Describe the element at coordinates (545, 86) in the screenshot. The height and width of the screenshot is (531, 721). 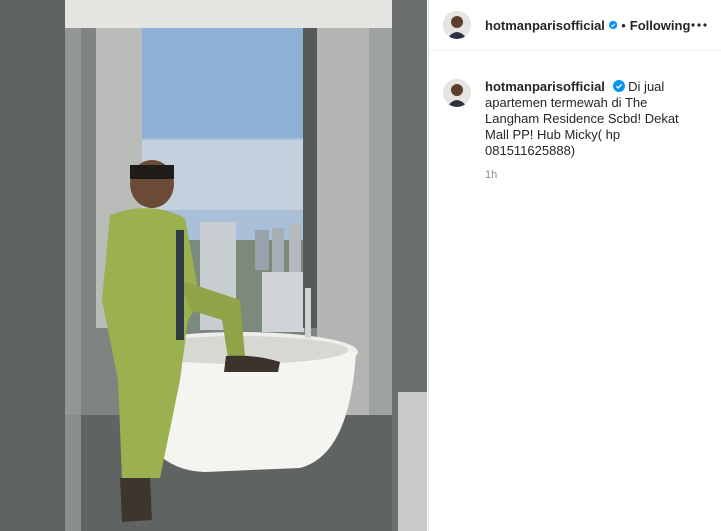
I see `caption-username: hotmanparisofficial` at that location.